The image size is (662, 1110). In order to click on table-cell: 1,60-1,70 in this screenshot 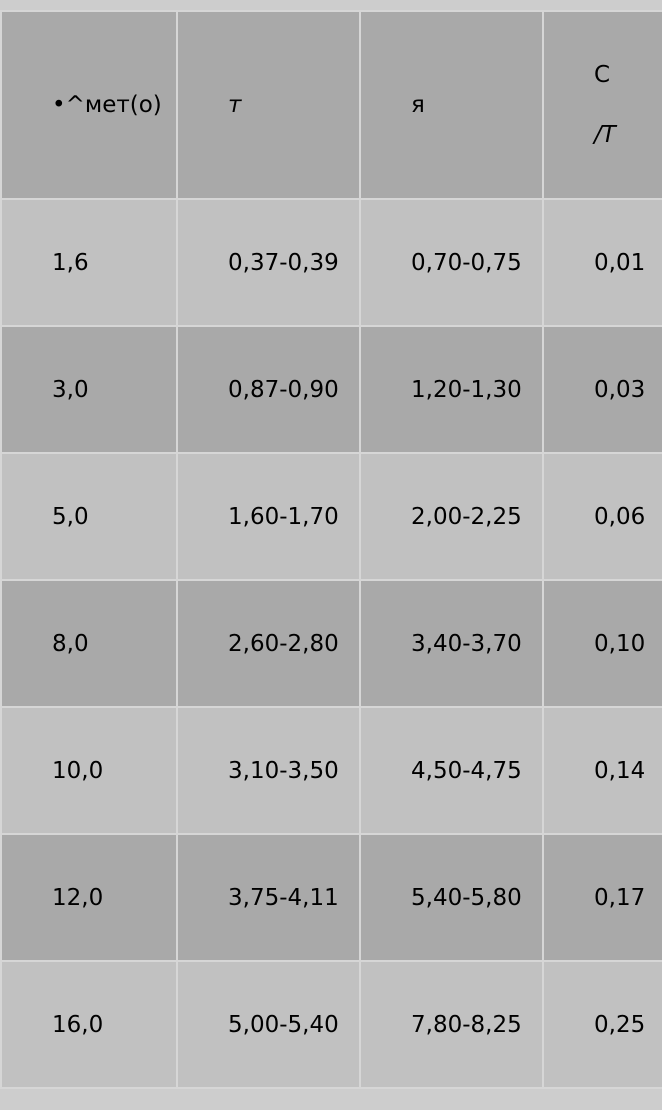, I will do `click(268, 516)`.